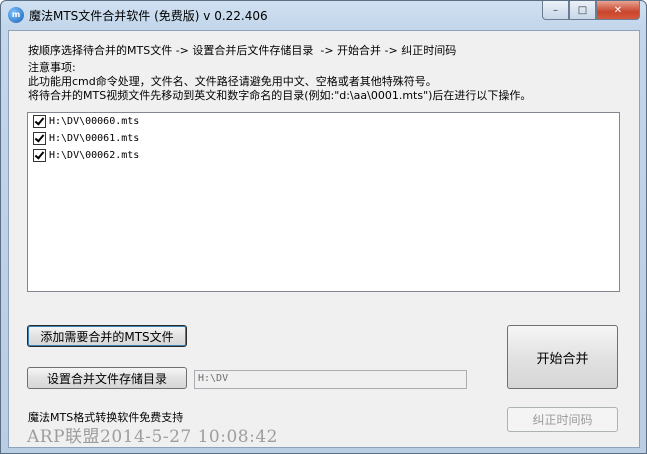  What do you see at coordinates (330, 379) in the screenshot?
I see `output-dir-field: H:\DV` at bounding box center [330, 379].